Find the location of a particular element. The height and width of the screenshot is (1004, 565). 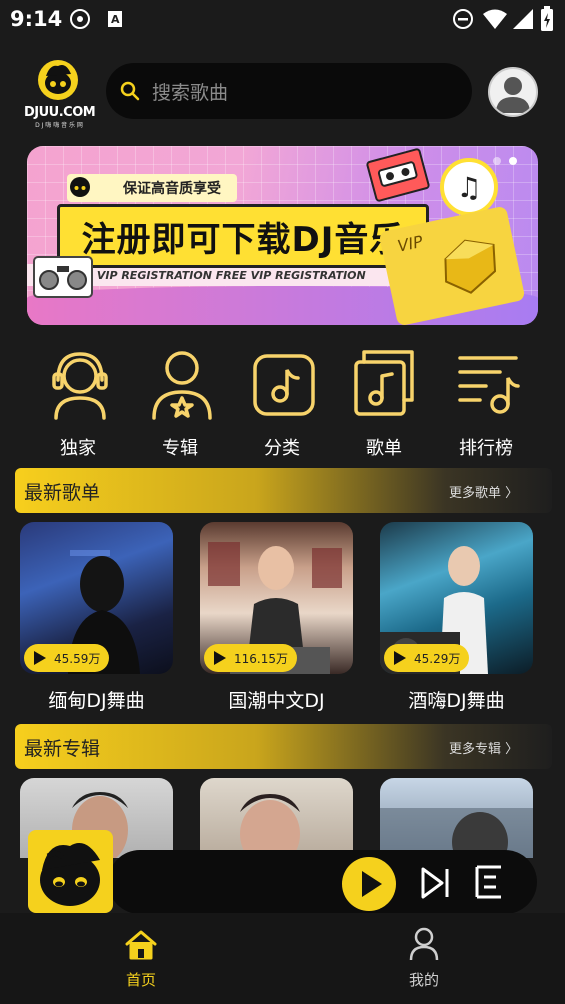

banner-mascot-icon is located at coordinates (80, 187).